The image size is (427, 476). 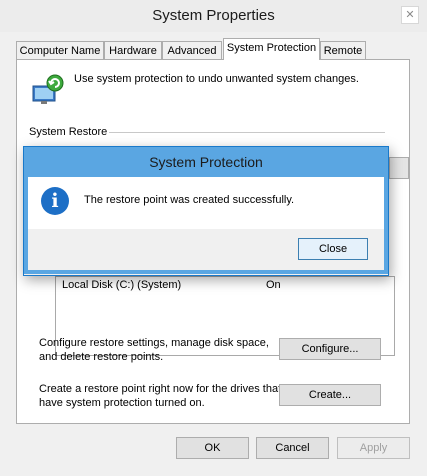 I want to click on dialog-title-bar: System Protection, so click(x=206, y=162).